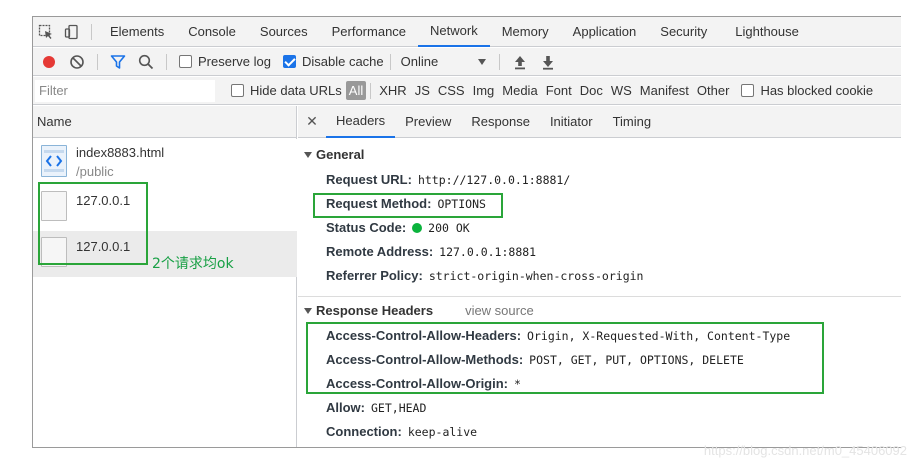  Describe the element at coordinates (525, 32) in the screenshot. I see `tab-memory: Memory` at that location.